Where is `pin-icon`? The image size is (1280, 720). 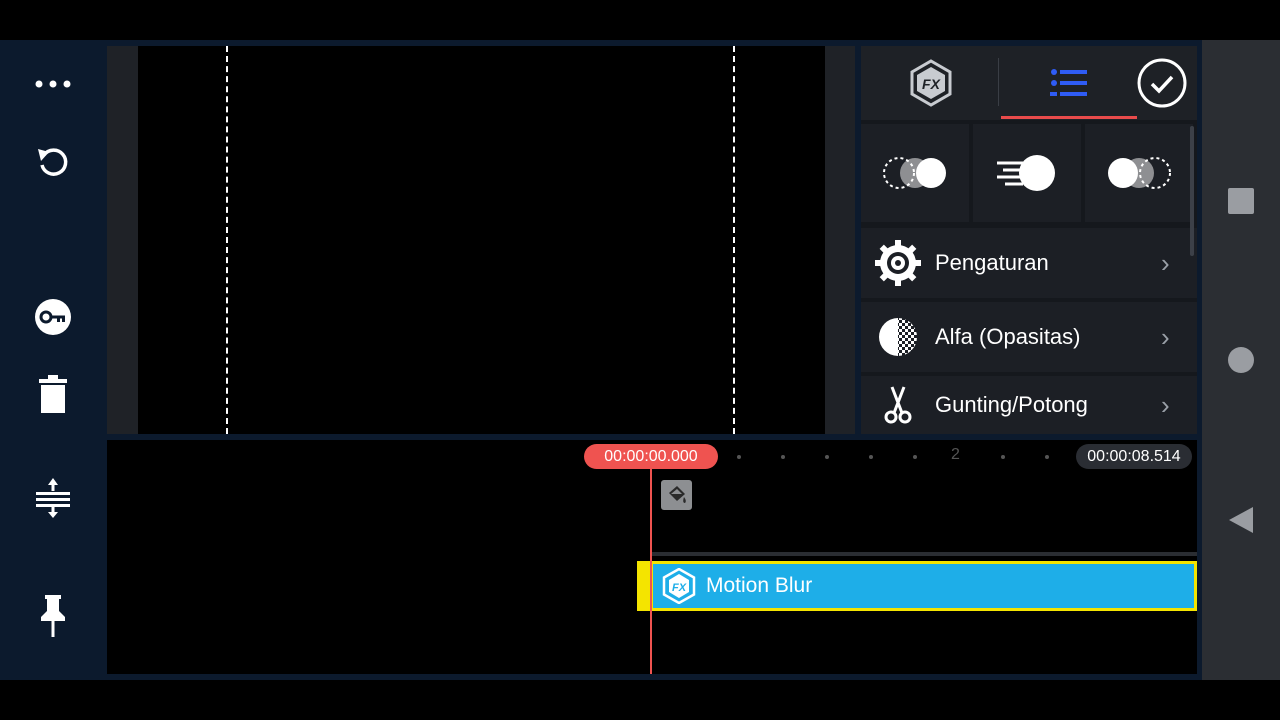 pin-icon is located at coordinates (53, 616).